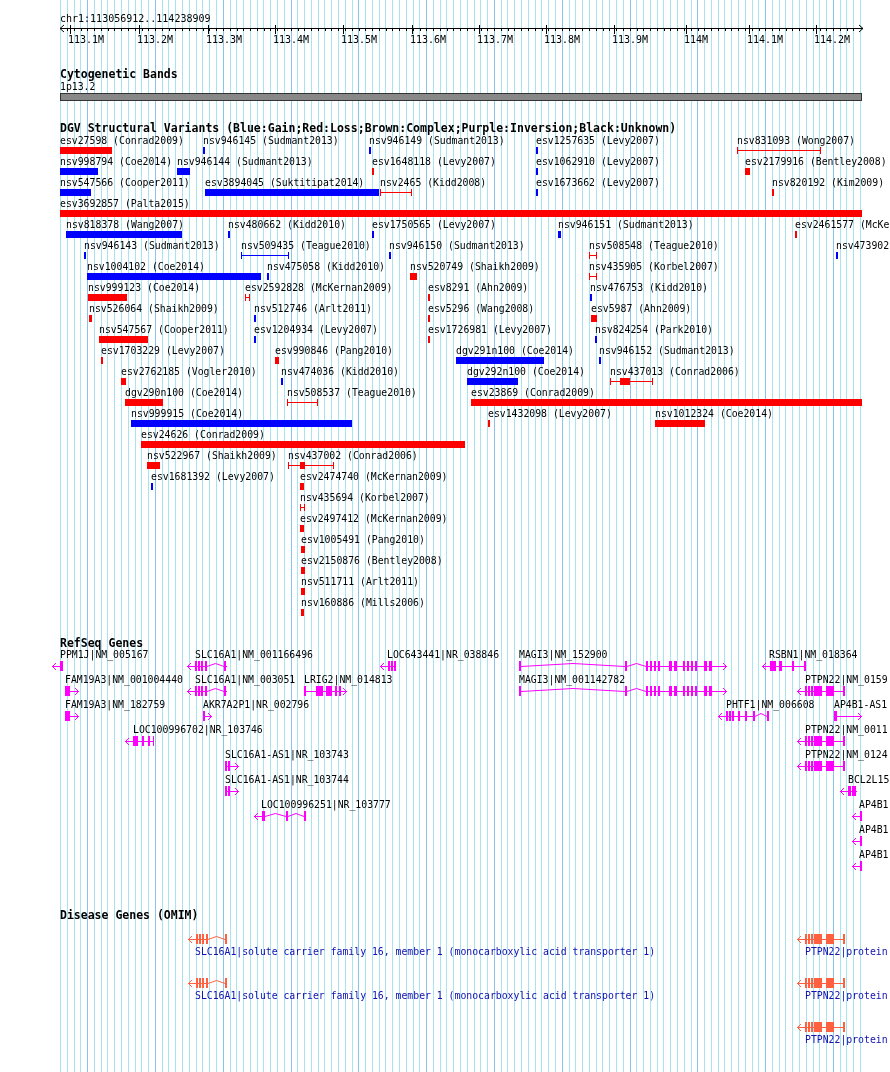 This screenshot has width=890, height=1072. What do you see at coordinates (365, 497) in the screenshot?
I see `variant-label: nsv435694 (Korbel2007)` at bounding box center [365, 497].